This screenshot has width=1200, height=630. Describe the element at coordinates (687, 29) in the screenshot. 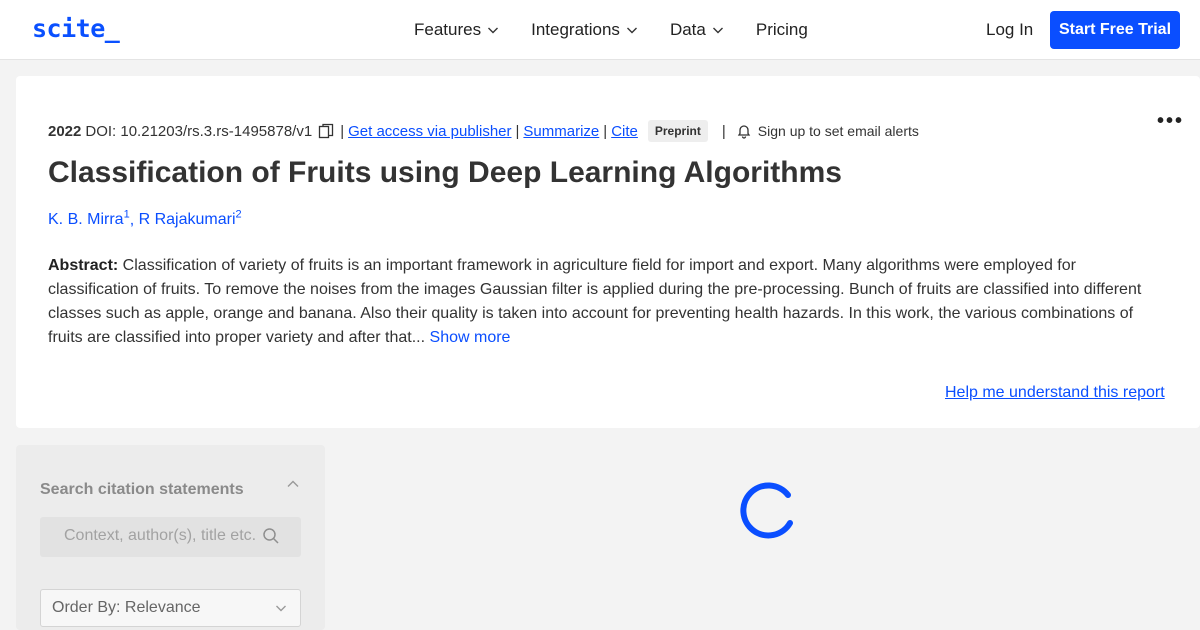

I see `nav-data-label: Data` at that location.